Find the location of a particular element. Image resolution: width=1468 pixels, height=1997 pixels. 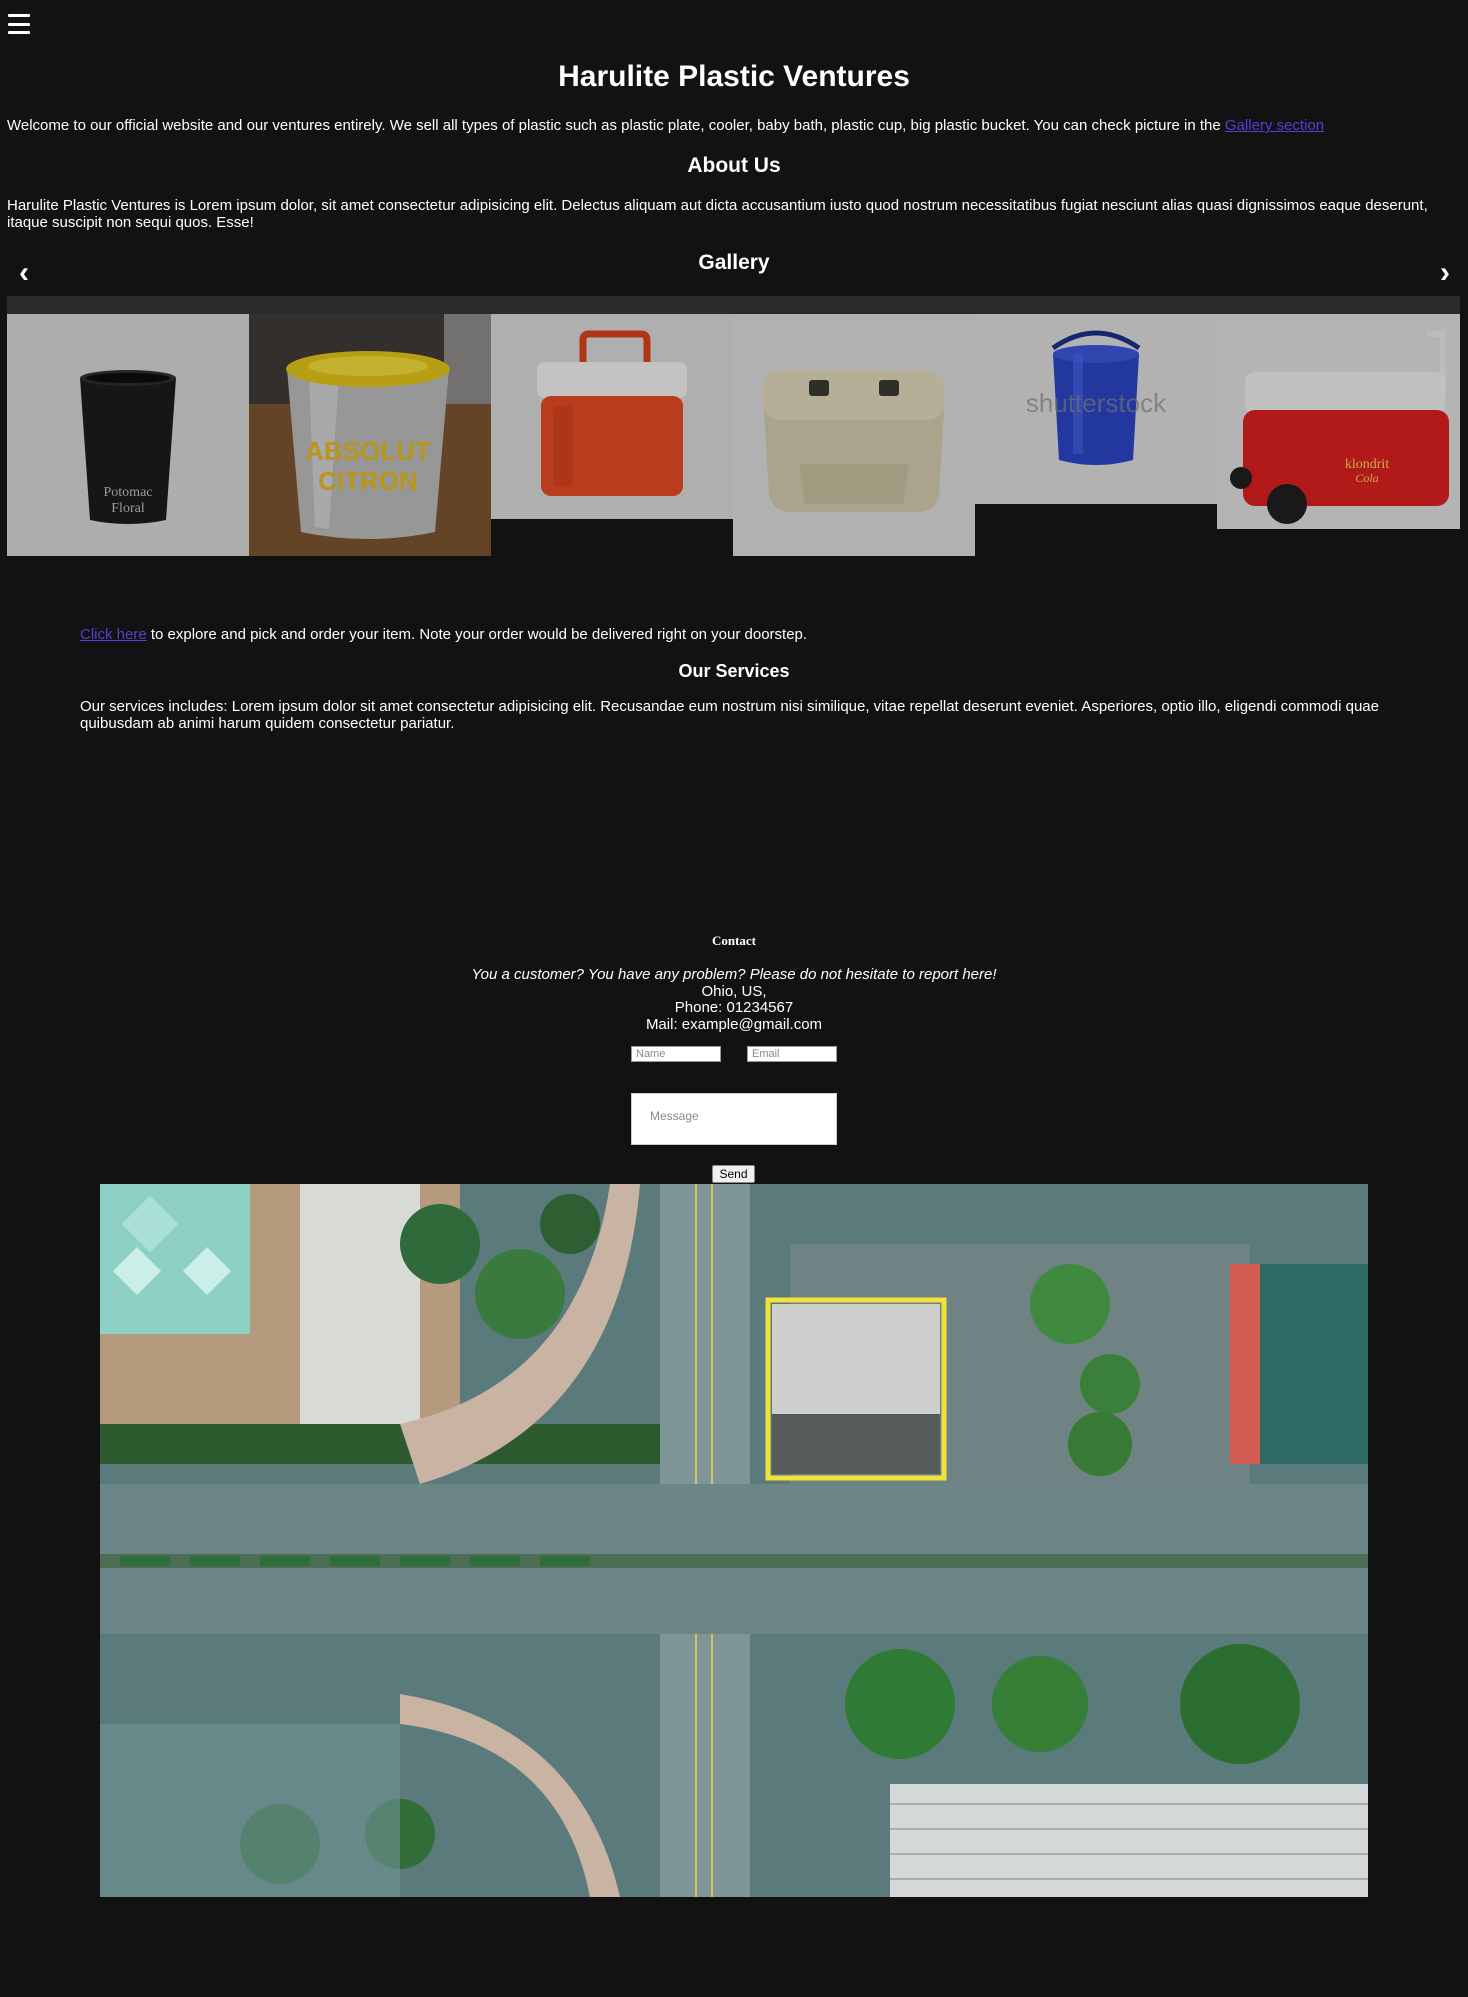

bucket-label-2: CITRON is located at coordinates (368, 481).